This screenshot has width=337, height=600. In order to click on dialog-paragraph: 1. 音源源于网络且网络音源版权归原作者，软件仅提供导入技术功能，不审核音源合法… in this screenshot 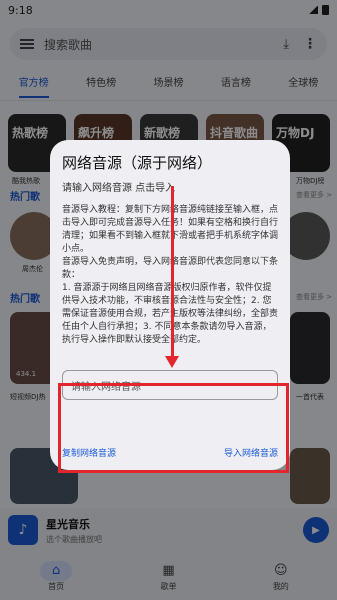, I will do `click(170, 314)`.